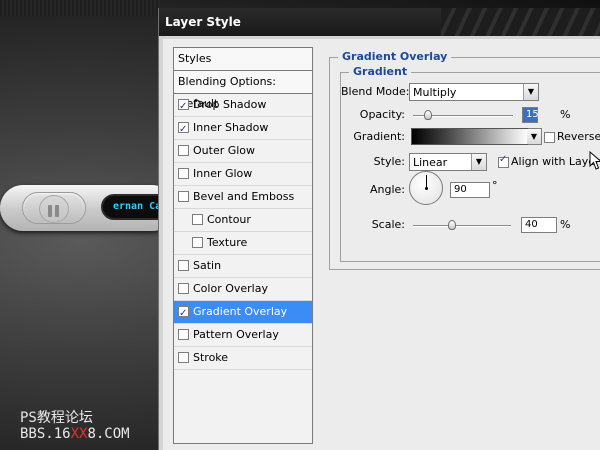 Image resolution: width=600 pixels, height=450 pixels. I want to click on blend-mode-dropdown: Multiply ▼, so click(474, 92).